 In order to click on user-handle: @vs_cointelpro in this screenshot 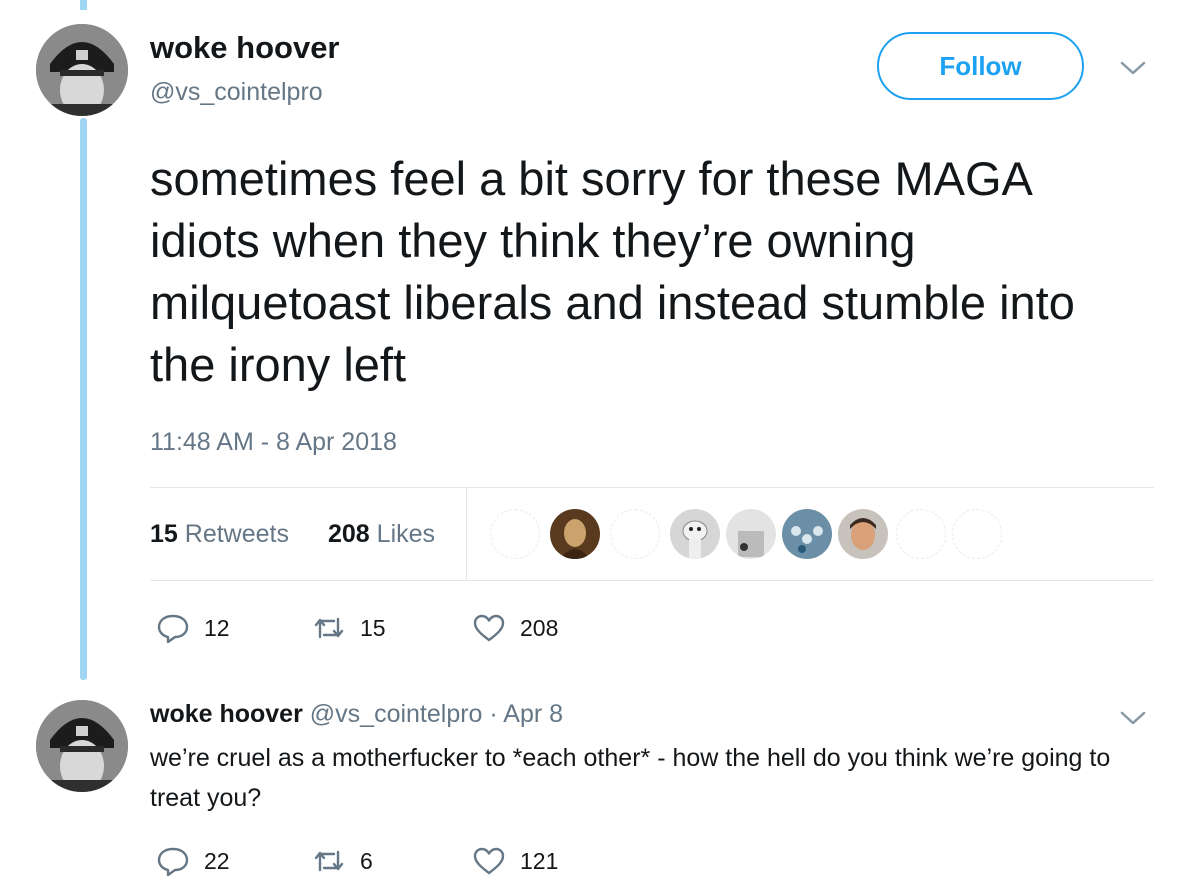, I will do `click(236, 92)`.